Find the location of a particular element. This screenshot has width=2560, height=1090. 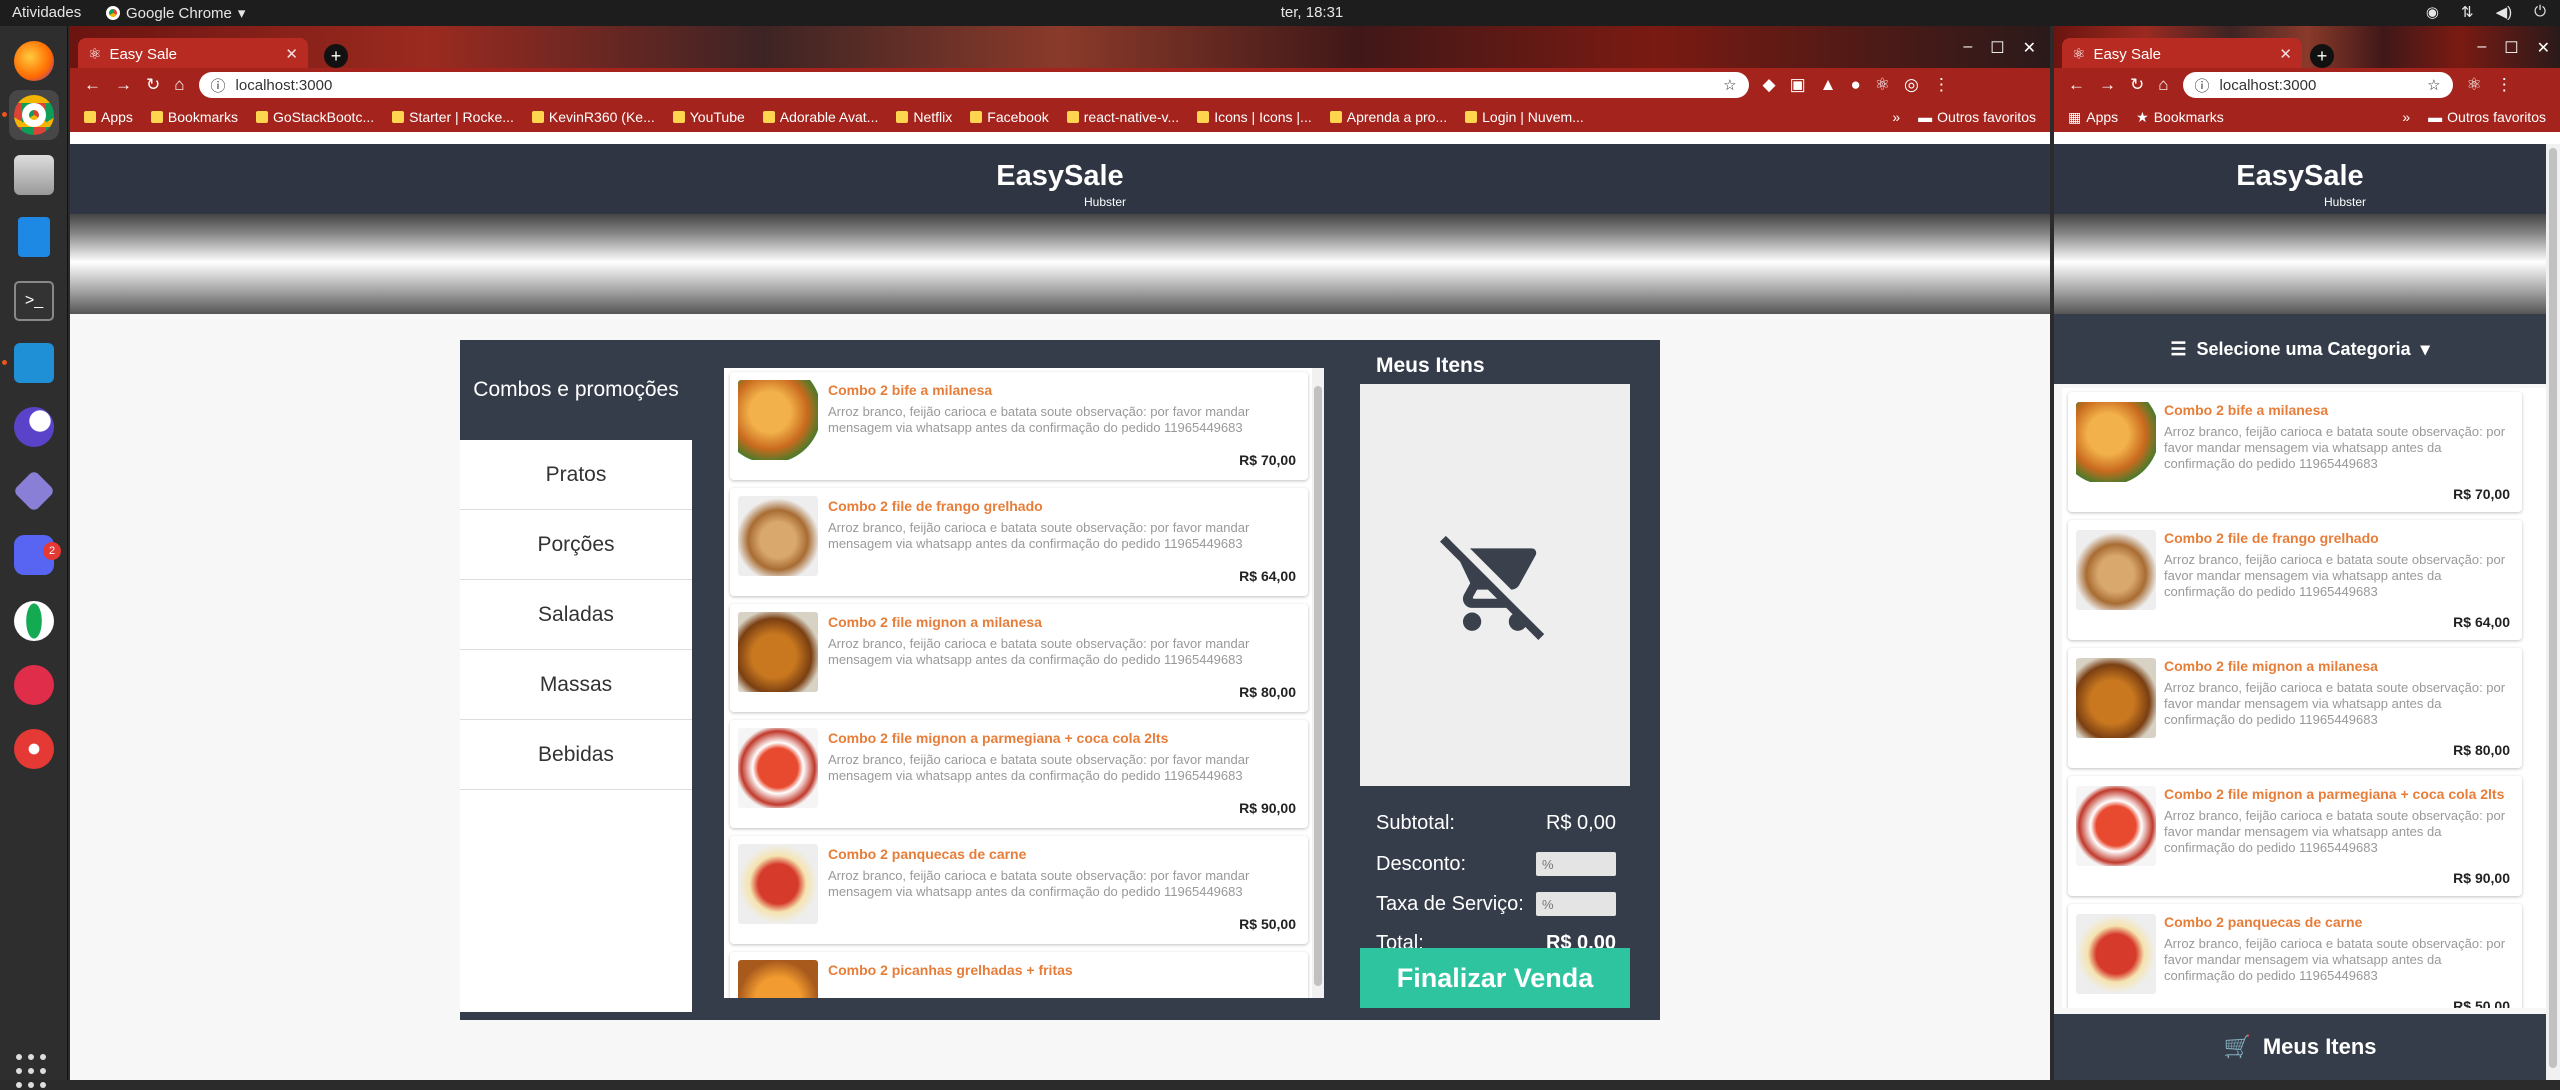

dock-writer is located at coordinates (34, 237).